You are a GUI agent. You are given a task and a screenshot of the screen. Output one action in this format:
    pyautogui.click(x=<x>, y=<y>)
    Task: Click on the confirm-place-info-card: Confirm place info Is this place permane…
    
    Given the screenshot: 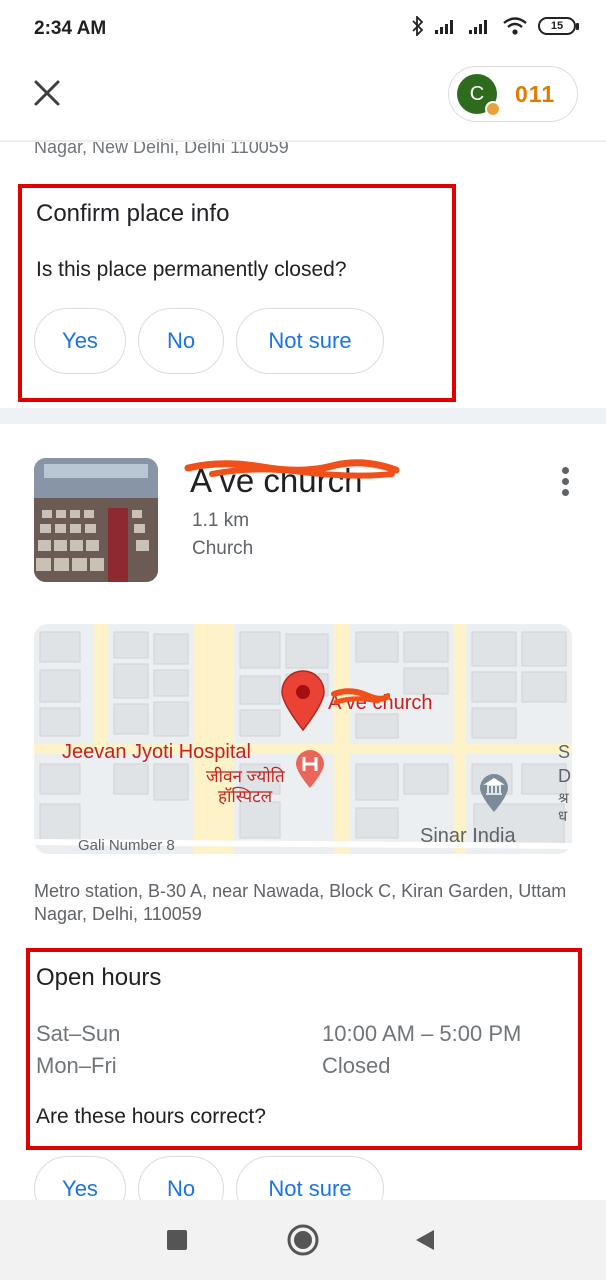 What is the action you would take?
    pyautogui.click(x=237, y=293)
    